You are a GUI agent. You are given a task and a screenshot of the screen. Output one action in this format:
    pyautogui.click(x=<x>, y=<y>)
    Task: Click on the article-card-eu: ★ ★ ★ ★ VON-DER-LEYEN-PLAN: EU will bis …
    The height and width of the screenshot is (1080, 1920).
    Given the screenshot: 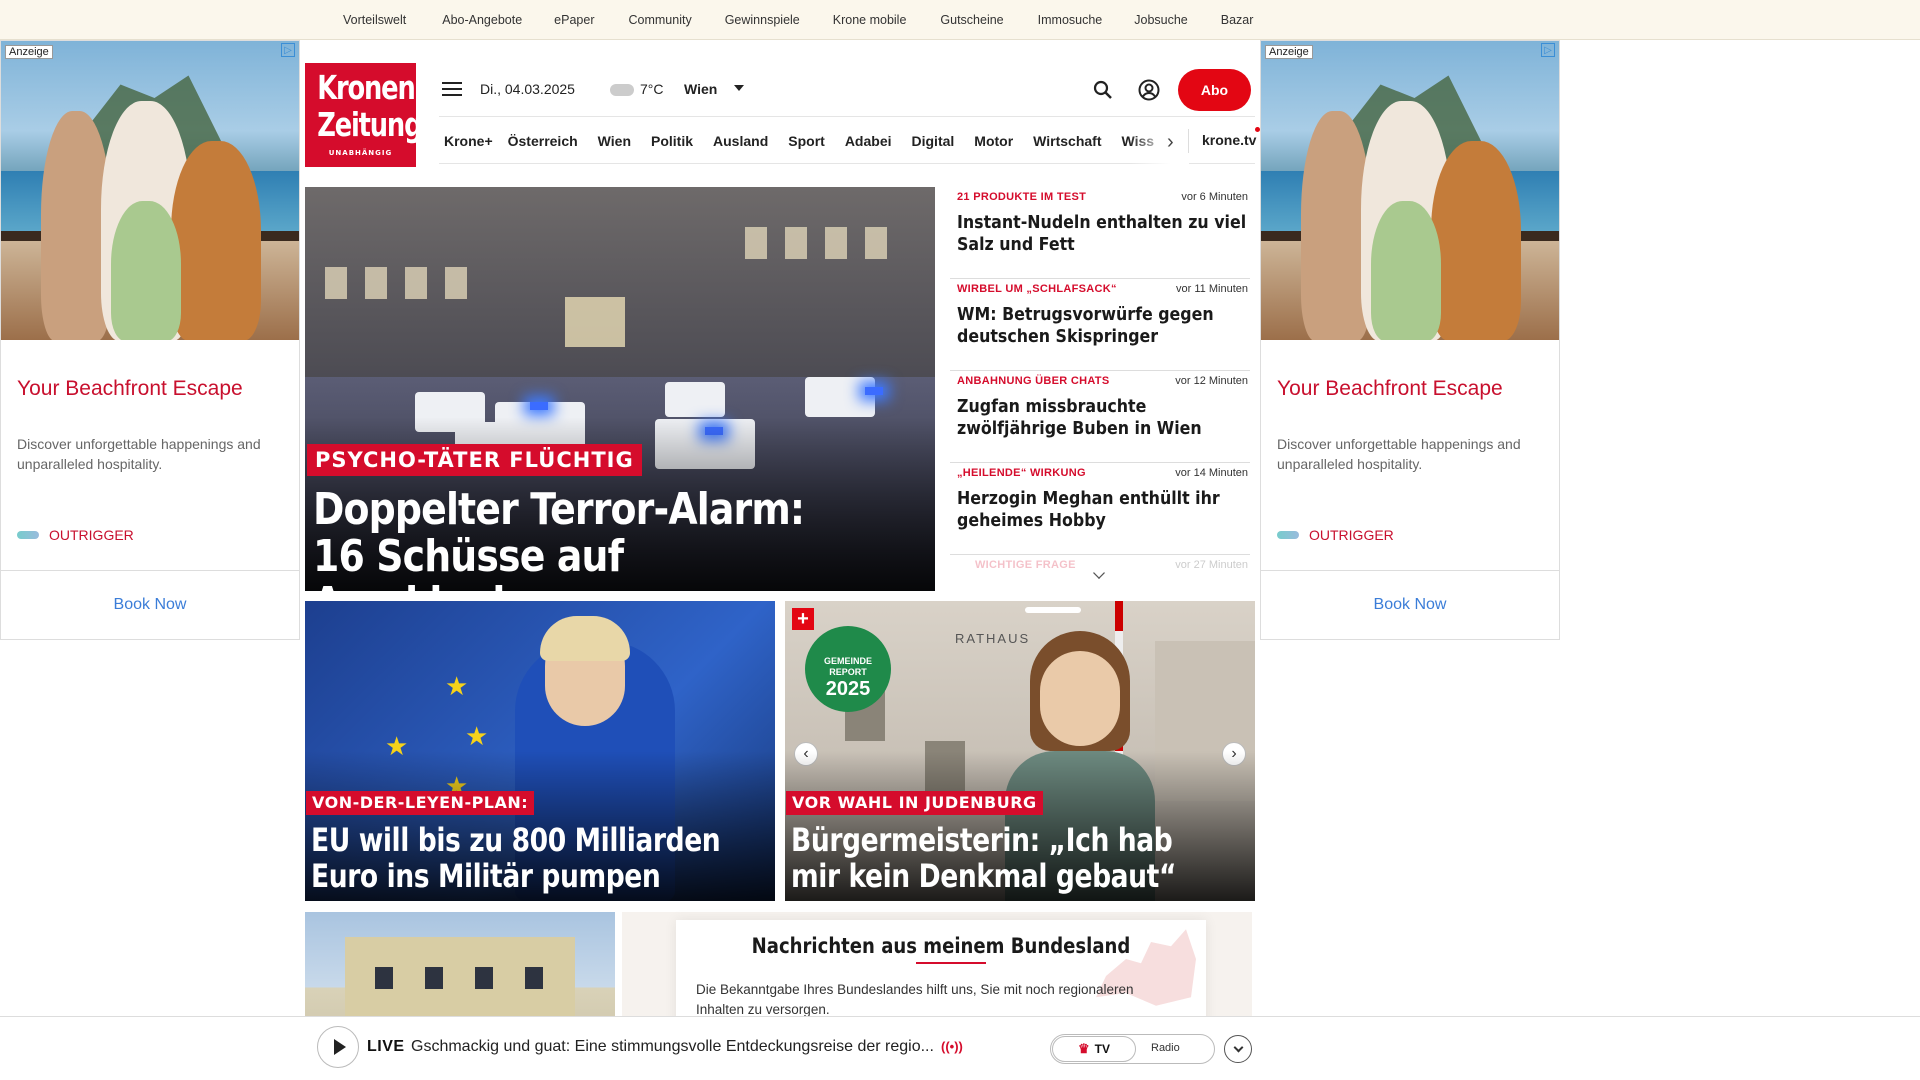 What is the action you would take?
    pyautogui.click(x=540, y=751)
    